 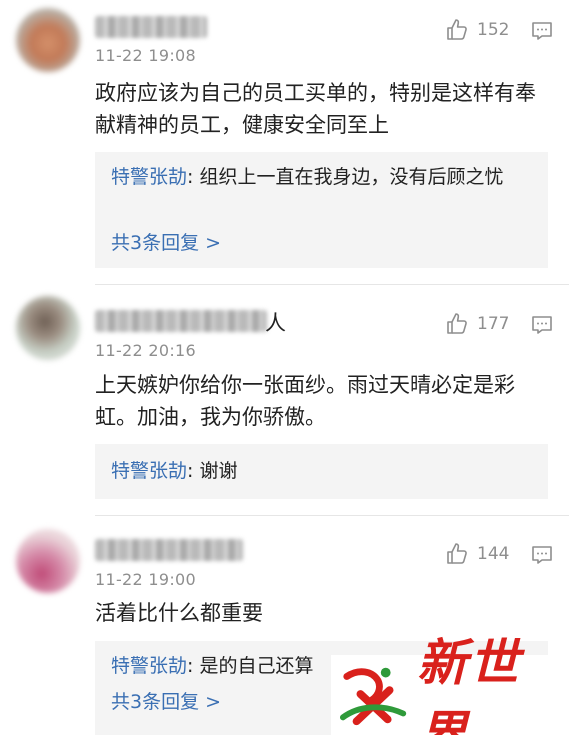 What do you see at coordinates (493, 324) in the screenshot?
I see `like-count: 177` at bounding box center [493, 324].